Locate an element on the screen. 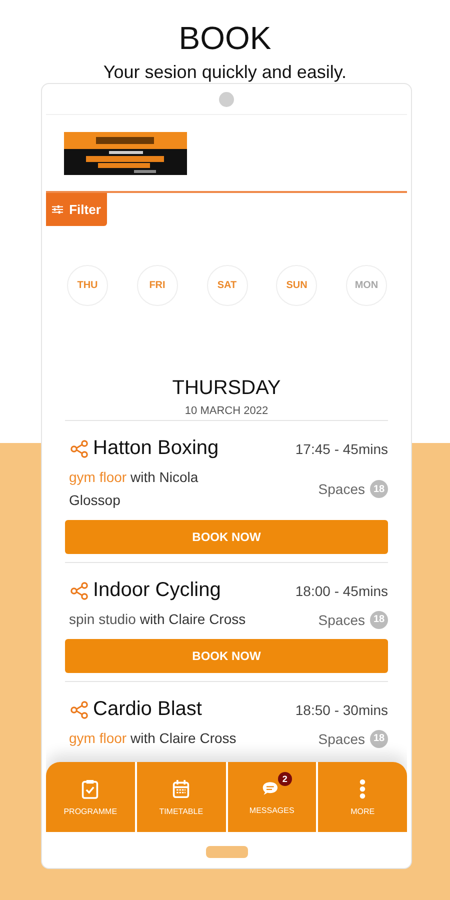 The height and width of the screenshot is (900, 450). calendar-icon is located at coordinates (181, 788).